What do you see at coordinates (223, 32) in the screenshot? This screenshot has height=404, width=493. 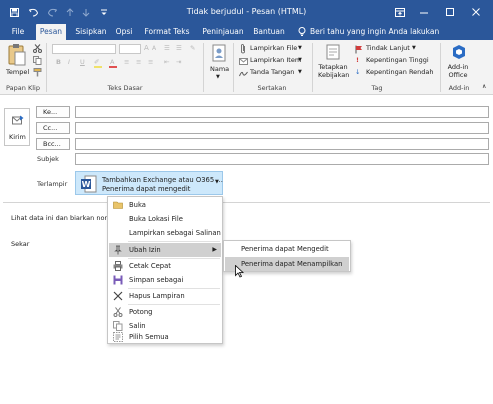 I see `tab-peninjauan: Peninjauan` at bounding box center [223, 32].